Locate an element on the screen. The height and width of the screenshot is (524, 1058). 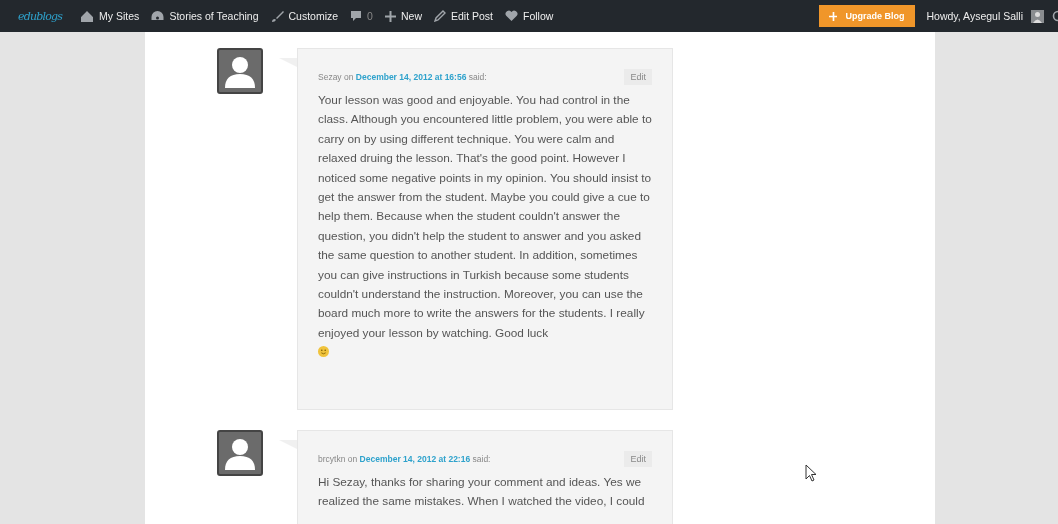
dashboard-icon is located at coordinates (158, 16).